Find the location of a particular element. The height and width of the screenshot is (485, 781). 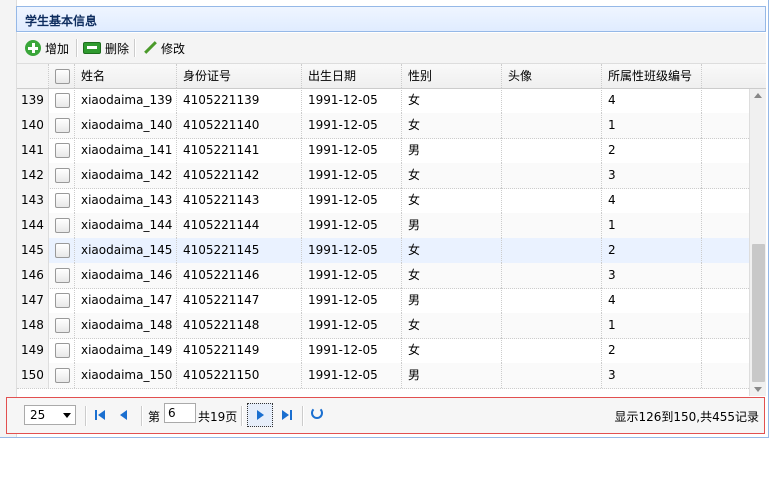

cell-id: 4105221139 is located at coordinates (239, 101).